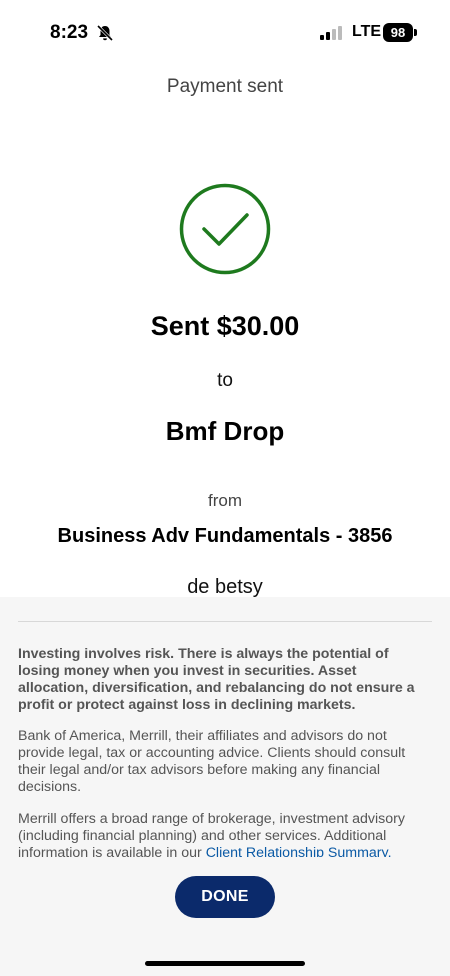  What do you see at coordinates (225, 431) in the screenshot?
I see `recipient-name: Bmf Drop` at bounding box center [225, 431].